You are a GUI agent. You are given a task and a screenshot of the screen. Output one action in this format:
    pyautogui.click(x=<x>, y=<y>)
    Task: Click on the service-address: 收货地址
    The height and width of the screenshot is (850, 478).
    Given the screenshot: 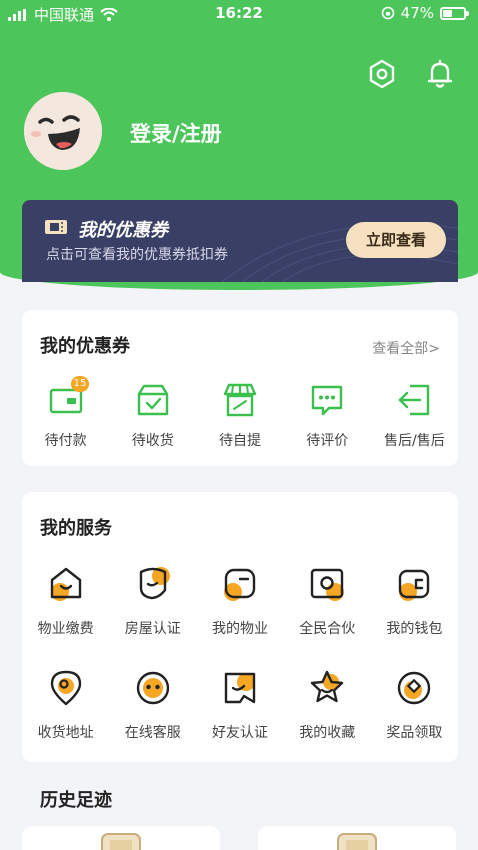 What is the action you would take?
    pyautogui.click(x=65, y=705)
    